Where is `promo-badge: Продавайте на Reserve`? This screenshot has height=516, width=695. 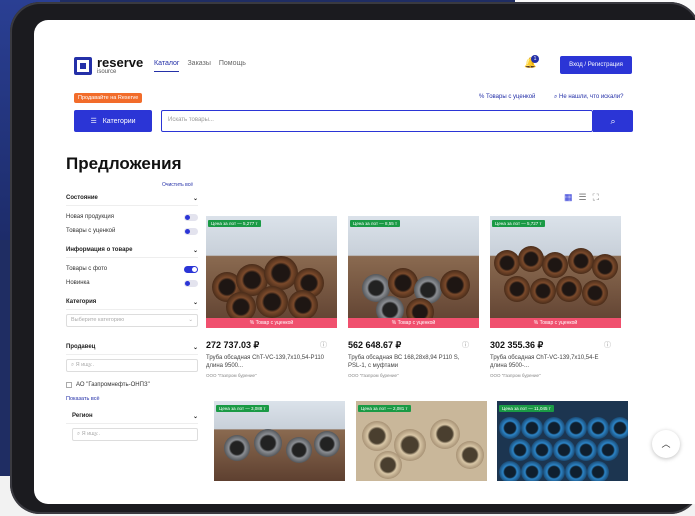
promo-badge: Продавайте на Reserve is located at coordinates (108, 98).